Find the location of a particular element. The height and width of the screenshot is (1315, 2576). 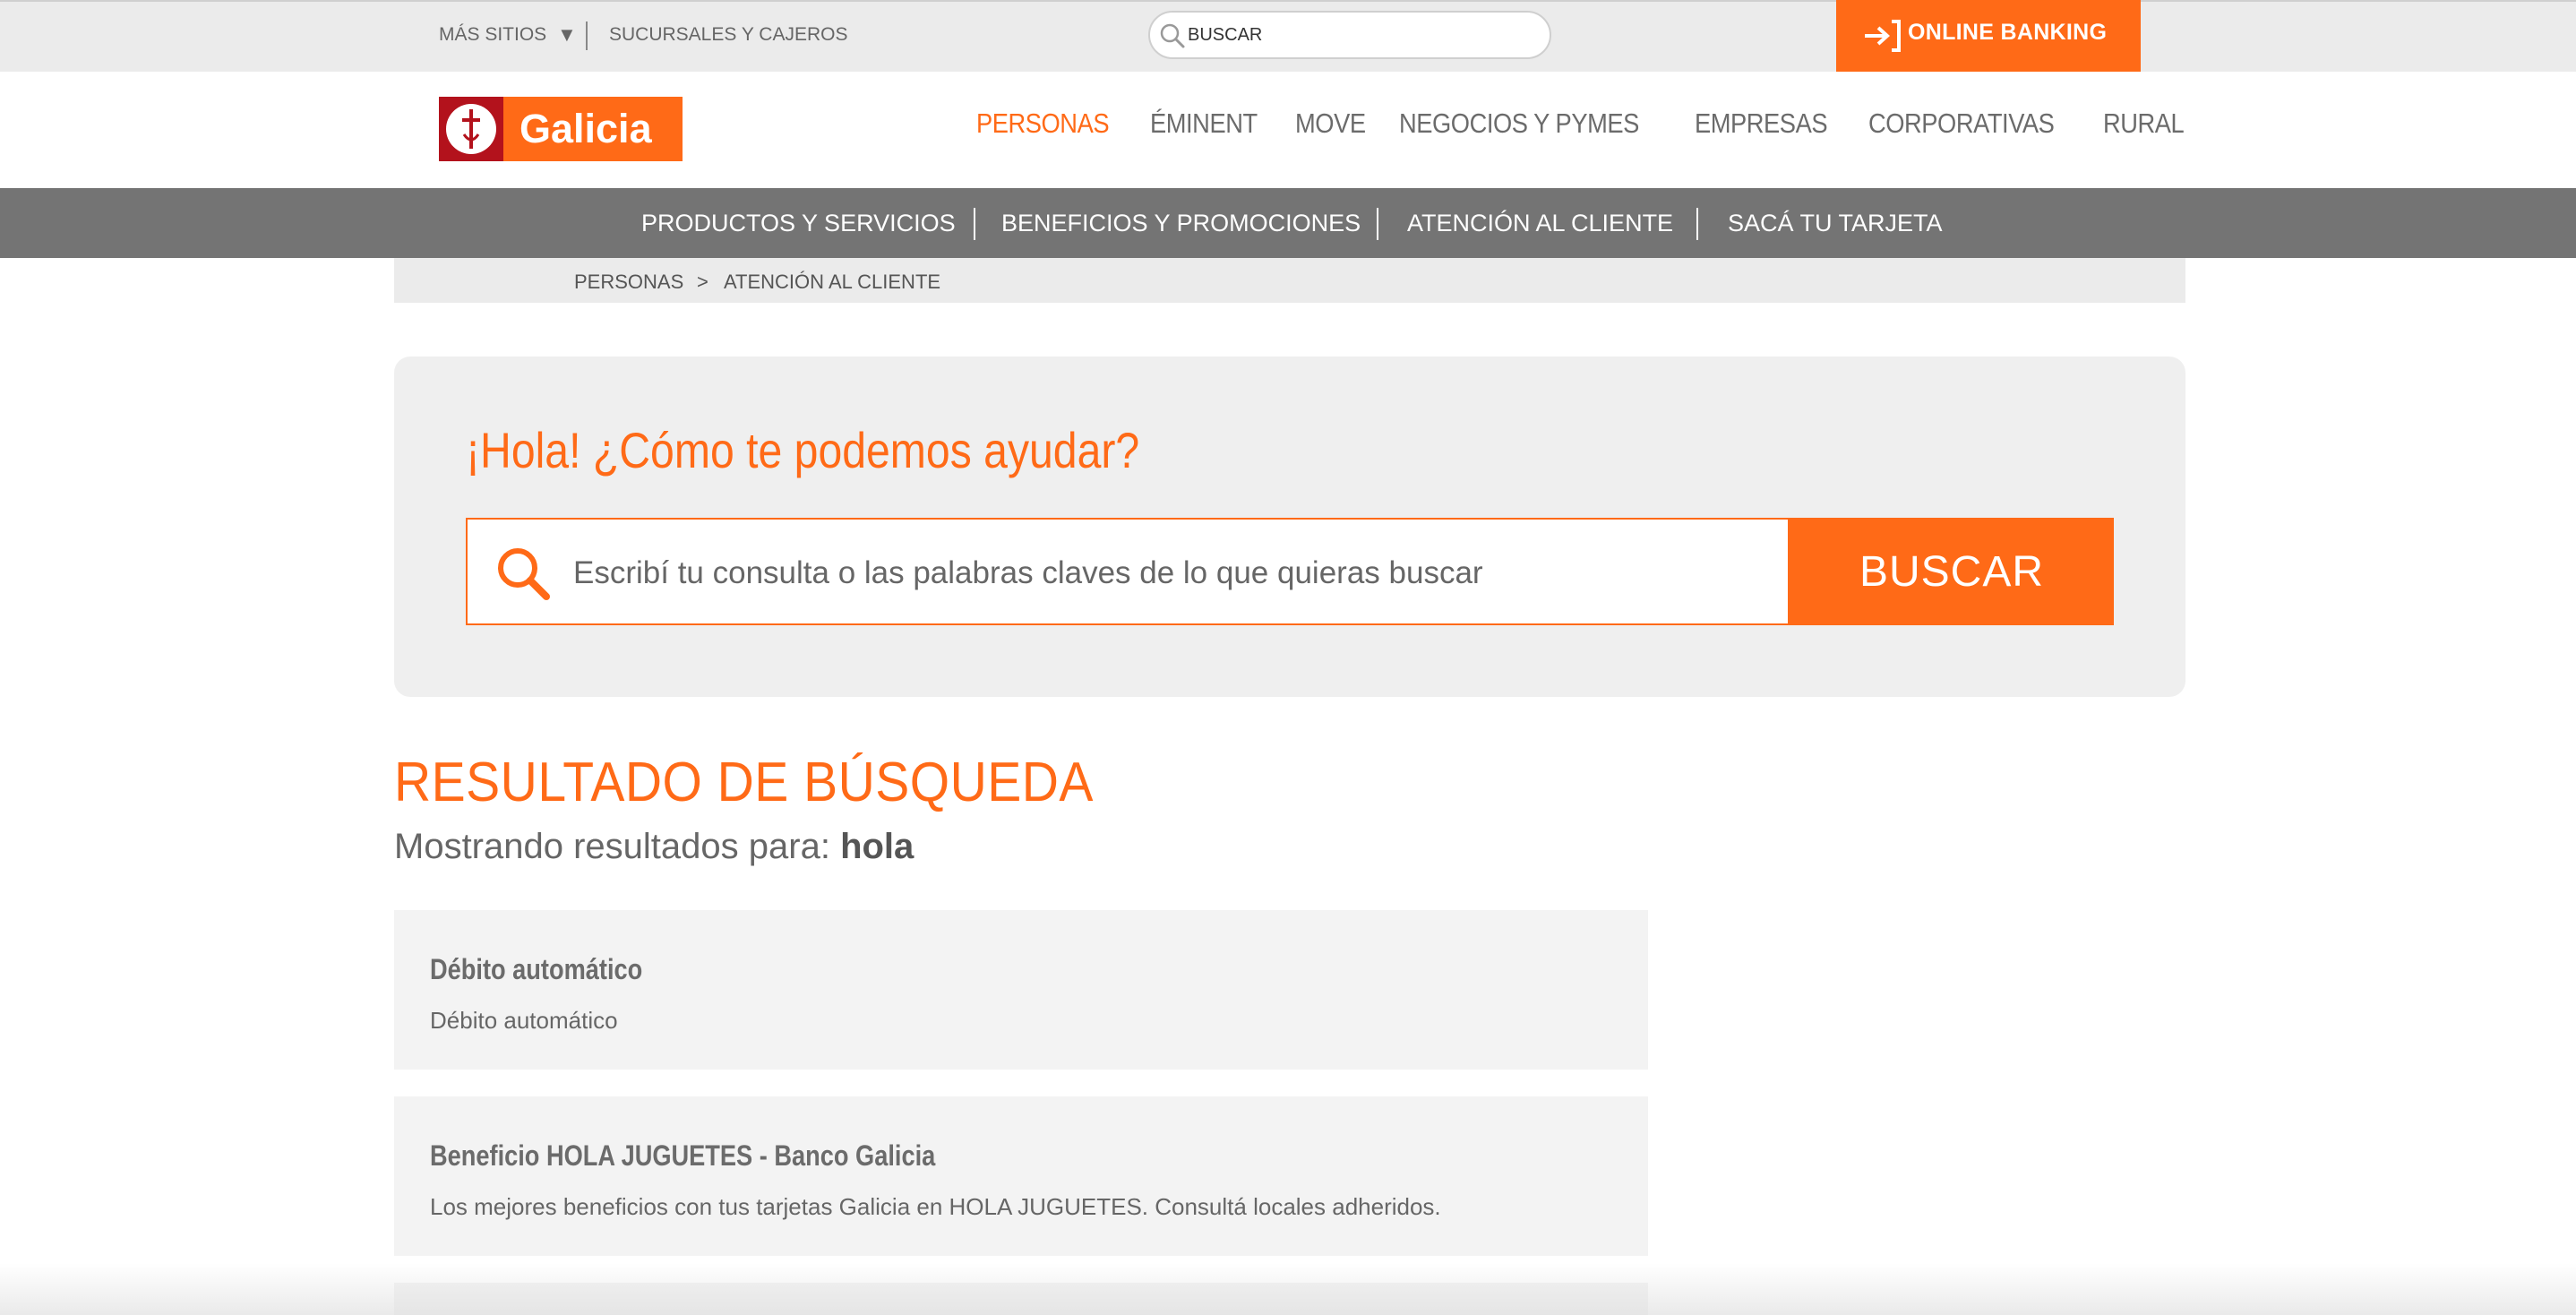

subnav-productos-y-servicios: PRODUCTOS Y SERVICIOS is located at coordinates (798, 223).